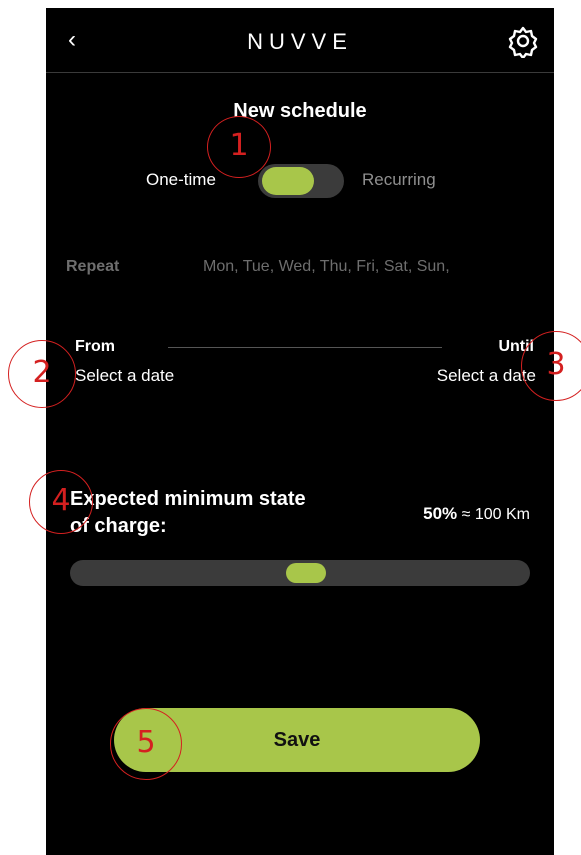 The height and width of the screenshot is (855, 581). I want to click on back-button: ‹, so click(72, 40).